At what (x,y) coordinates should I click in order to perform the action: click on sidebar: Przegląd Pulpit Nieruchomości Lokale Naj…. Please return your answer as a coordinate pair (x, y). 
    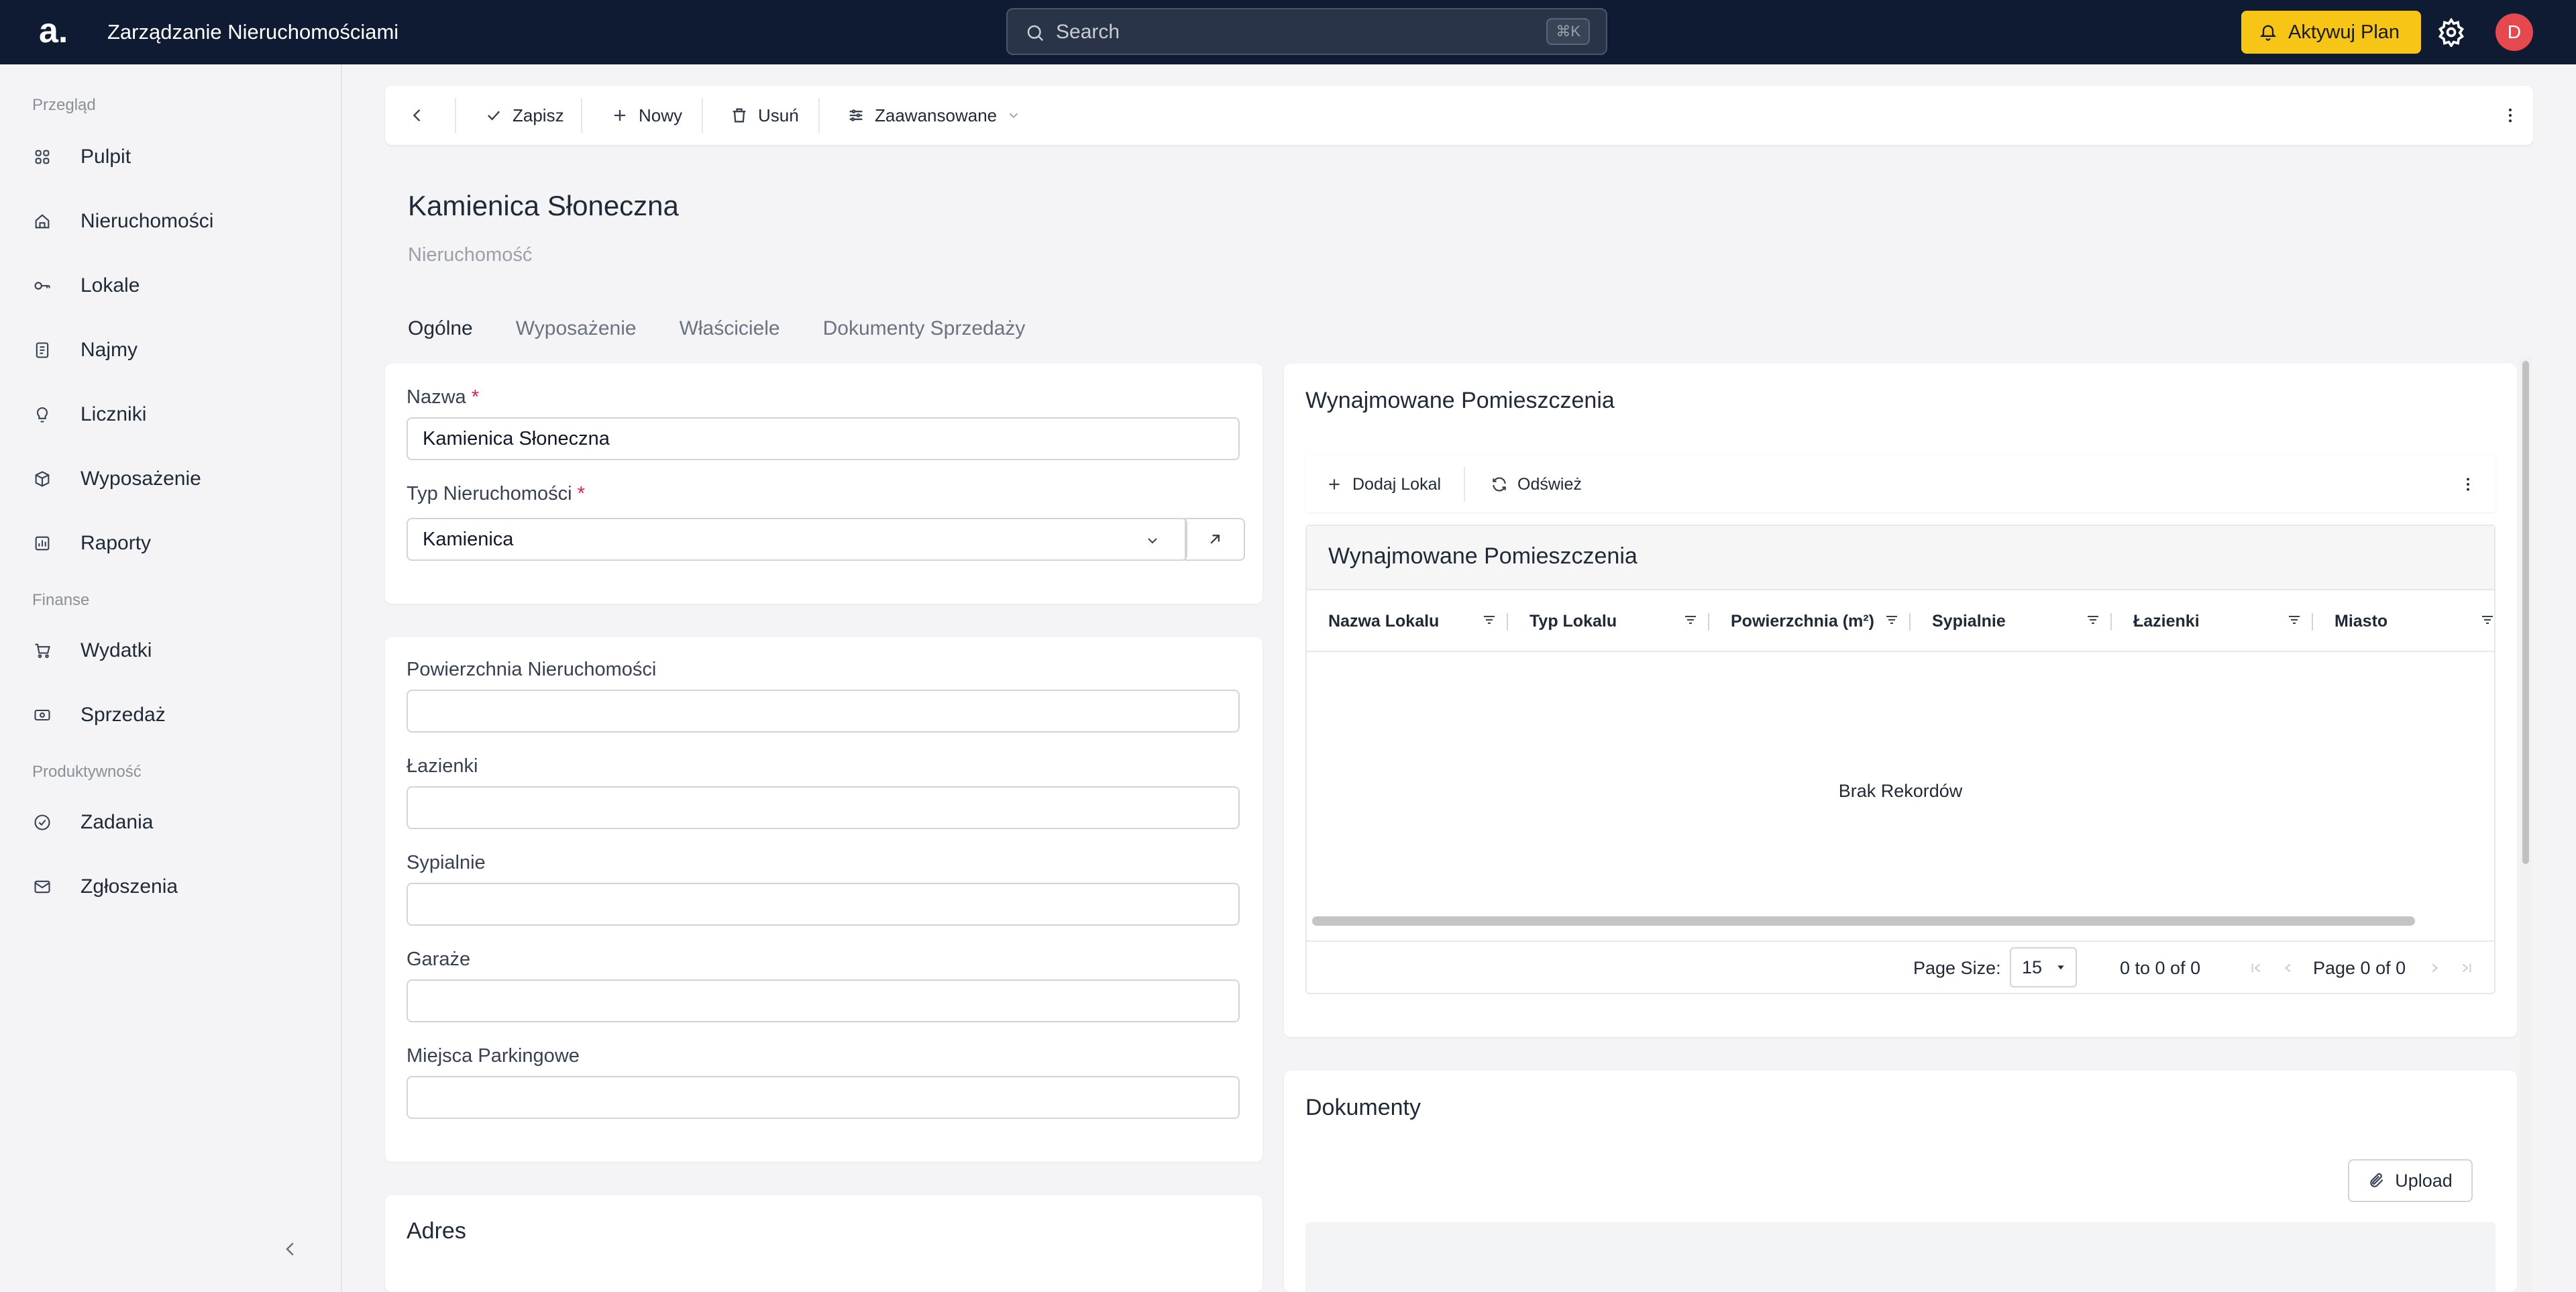
    Looking at the image, I should click on (171, 678).